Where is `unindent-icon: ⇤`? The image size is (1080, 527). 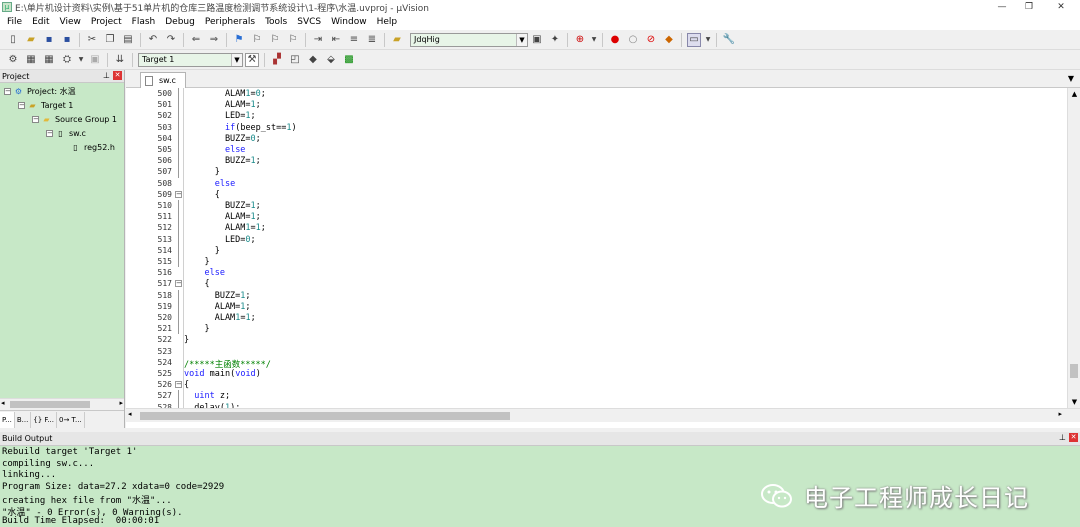
unindent-icon: ⇤ is located at coordinates (336, 40).